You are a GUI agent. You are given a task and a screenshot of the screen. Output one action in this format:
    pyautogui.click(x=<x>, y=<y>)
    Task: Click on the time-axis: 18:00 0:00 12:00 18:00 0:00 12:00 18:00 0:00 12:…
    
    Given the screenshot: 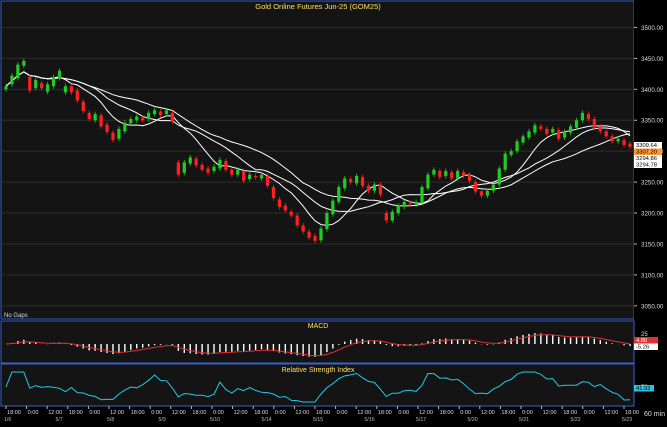 What is the action you would take?
    pyautogui.click(x=321, y=414)
    